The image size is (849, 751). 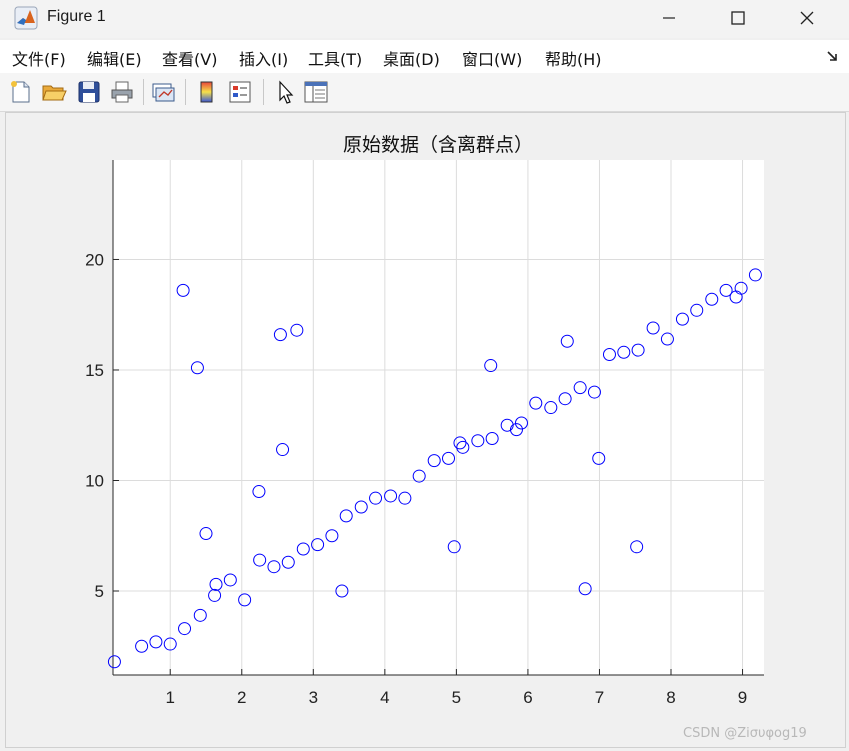 What do you see at coordinates (599, 697) in the screenshot?
I see `x-tick-label: 7` at bounding box center [599, 697].